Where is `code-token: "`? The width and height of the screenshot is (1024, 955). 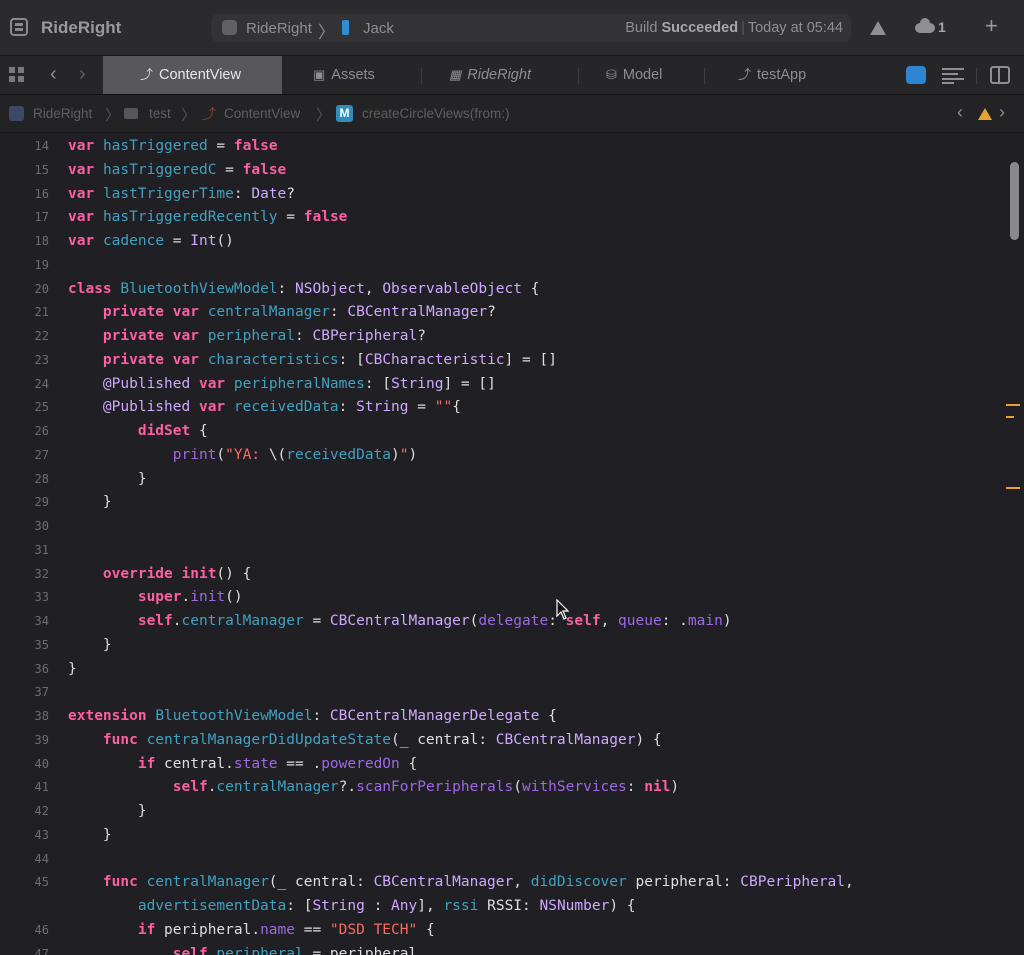 code-token: " is located at coordinates (404, 454).